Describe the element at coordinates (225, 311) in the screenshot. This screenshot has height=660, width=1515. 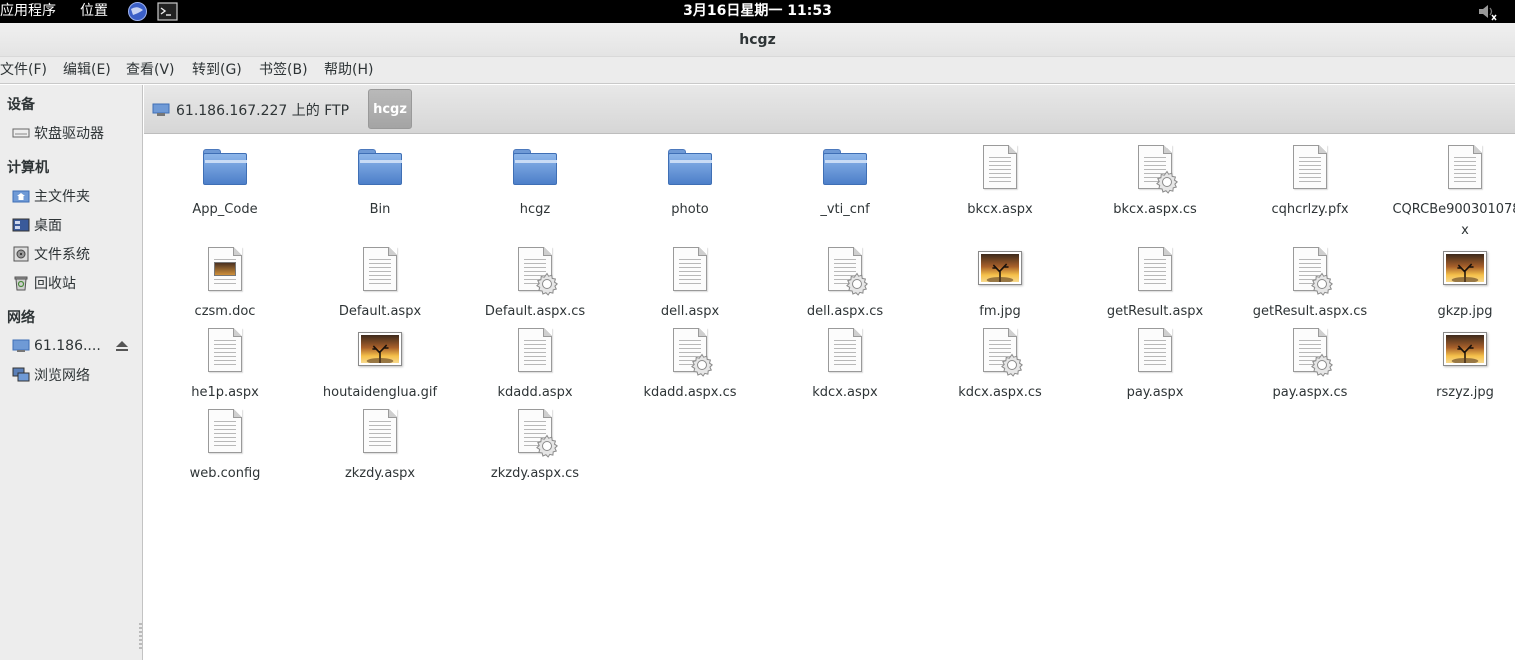
I see `file-name: czsm.doc` at that location.